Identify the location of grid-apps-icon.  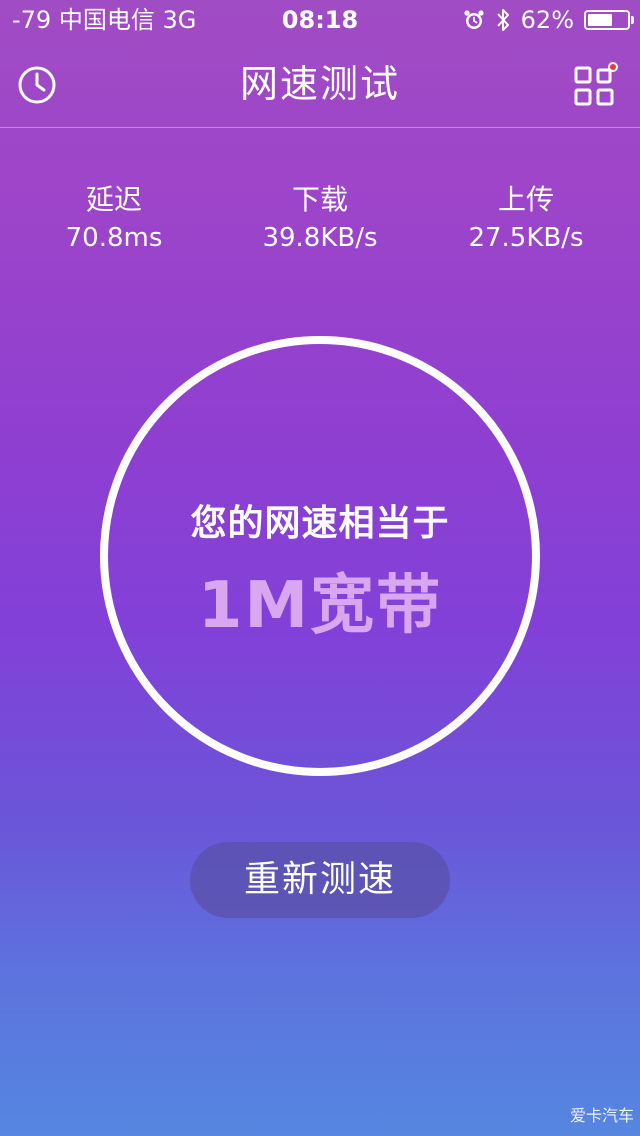
(594, 86).